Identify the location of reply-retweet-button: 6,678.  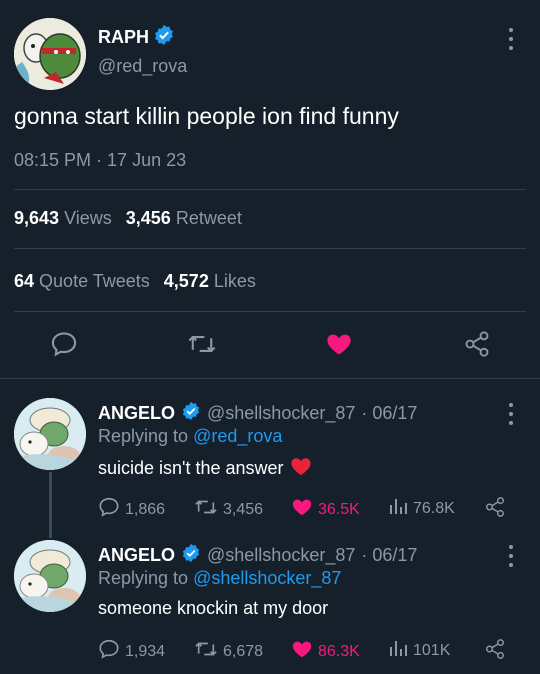
(228, 651).